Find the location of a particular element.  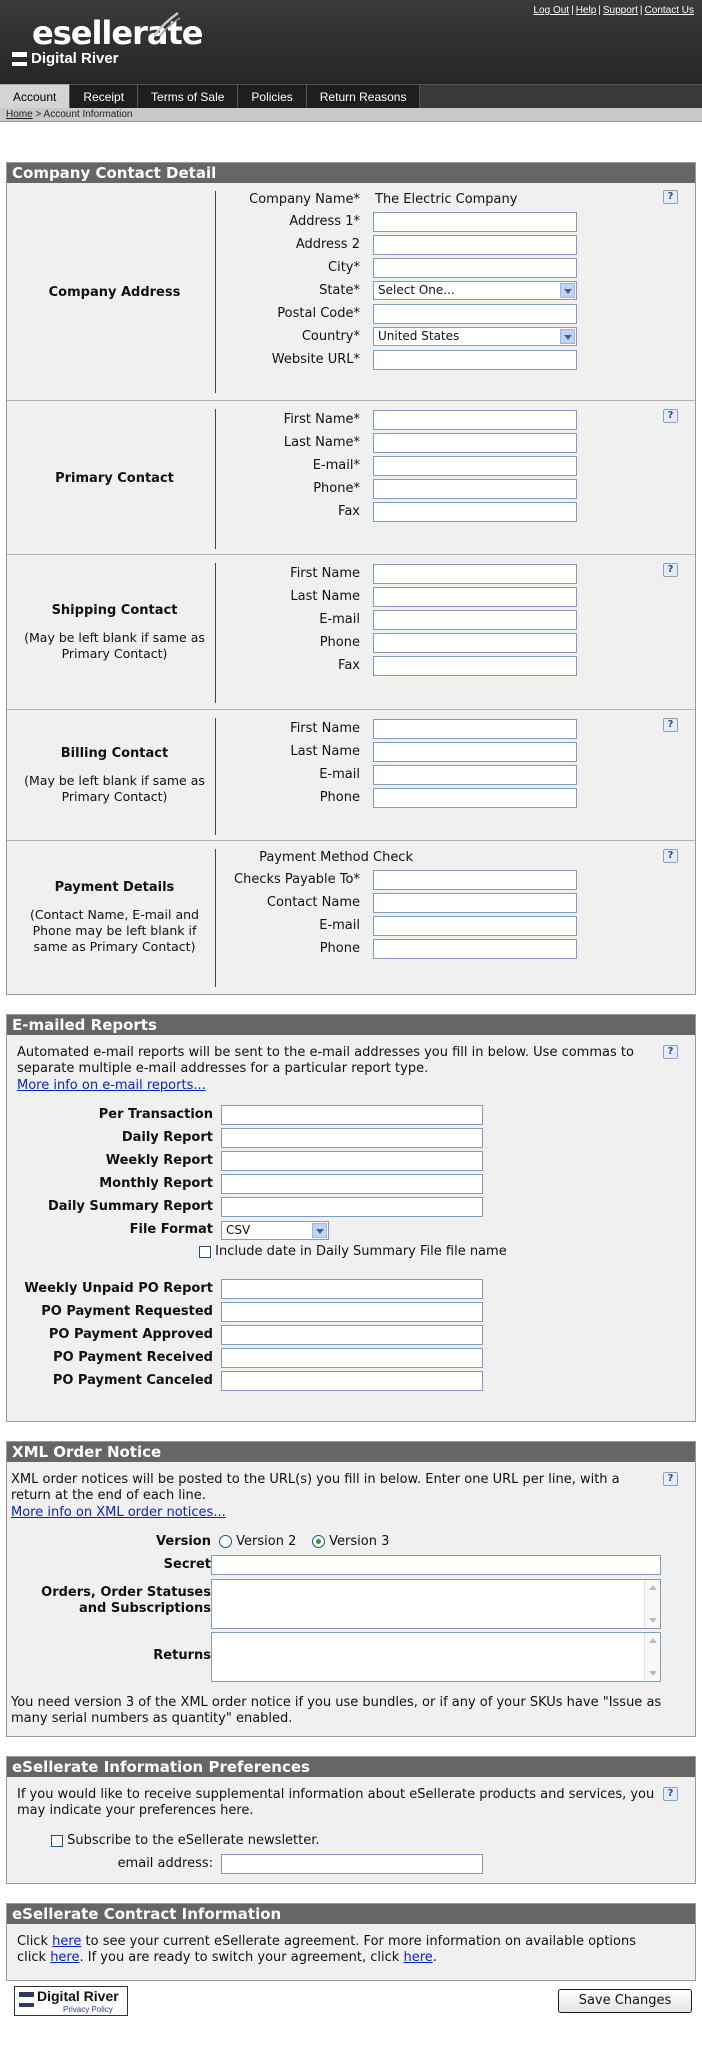

options-link: here is located at coordinates (64, 1957).